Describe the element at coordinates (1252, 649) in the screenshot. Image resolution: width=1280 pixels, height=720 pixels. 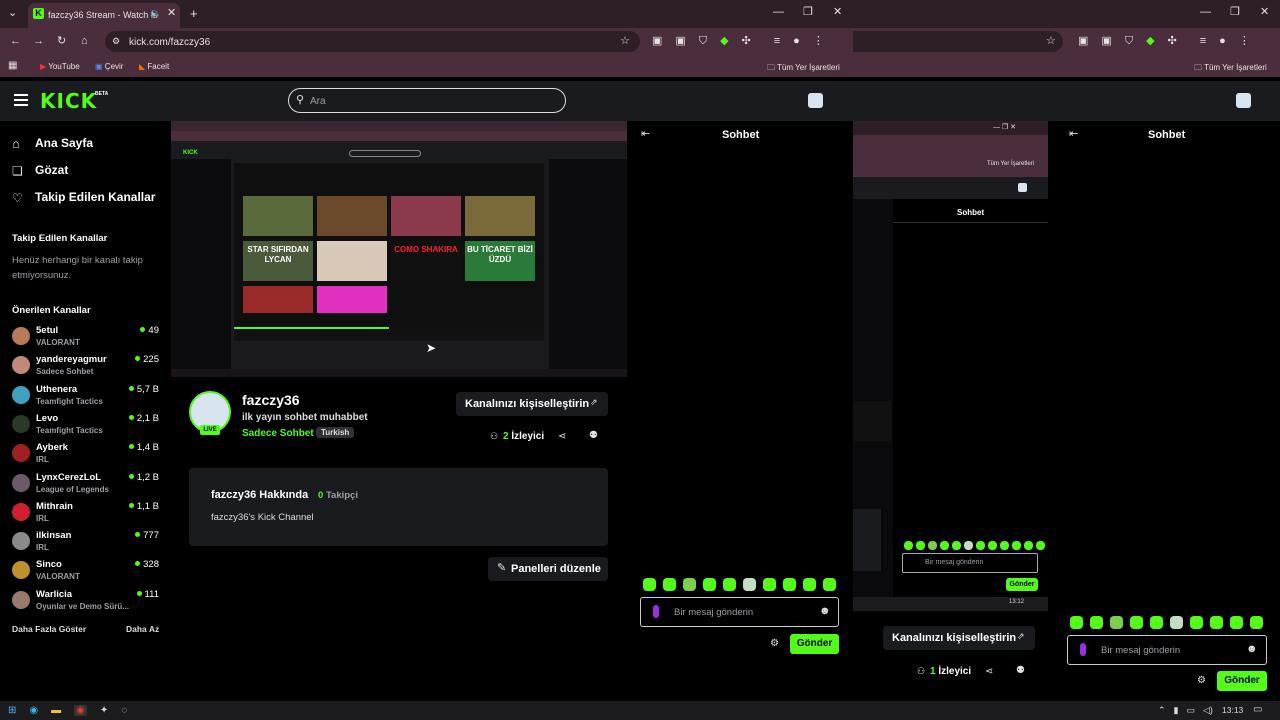
I see `emoji-icon-2: ☻` at that location.